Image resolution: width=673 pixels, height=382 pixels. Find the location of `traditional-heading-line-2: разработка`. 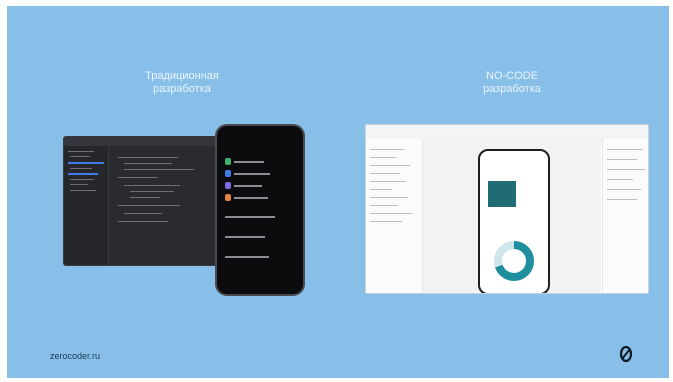

traditional-heading-line-2: разработка is located at coordinates (182, 89).